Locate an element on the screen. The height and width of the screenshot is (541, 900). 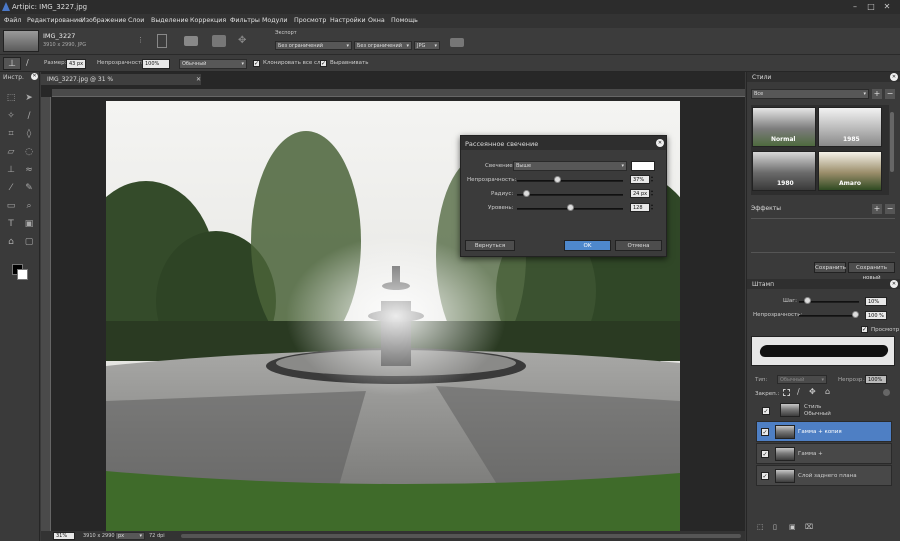
layer-row-style: ✓ Стиль Обычный is located at coordinates (824, 411).